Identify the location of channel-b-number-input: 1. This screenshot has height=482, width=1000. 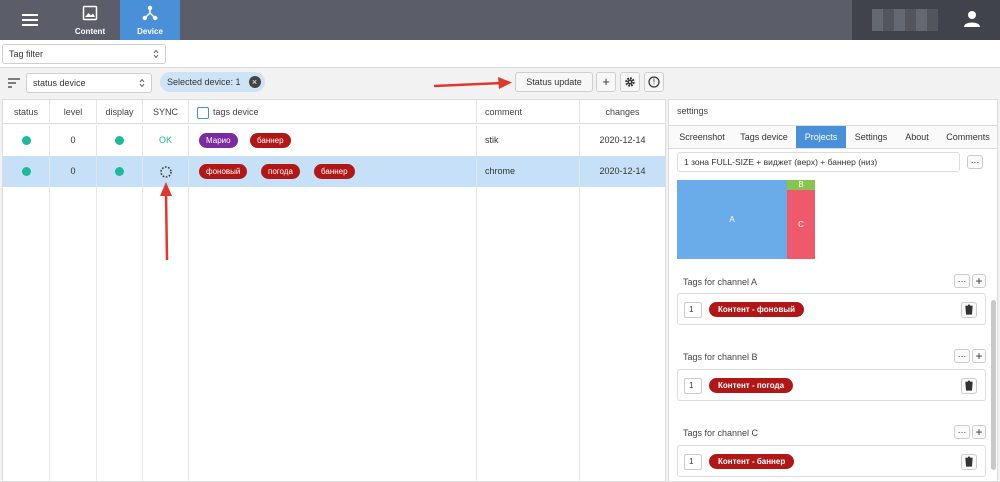
(693, 386).